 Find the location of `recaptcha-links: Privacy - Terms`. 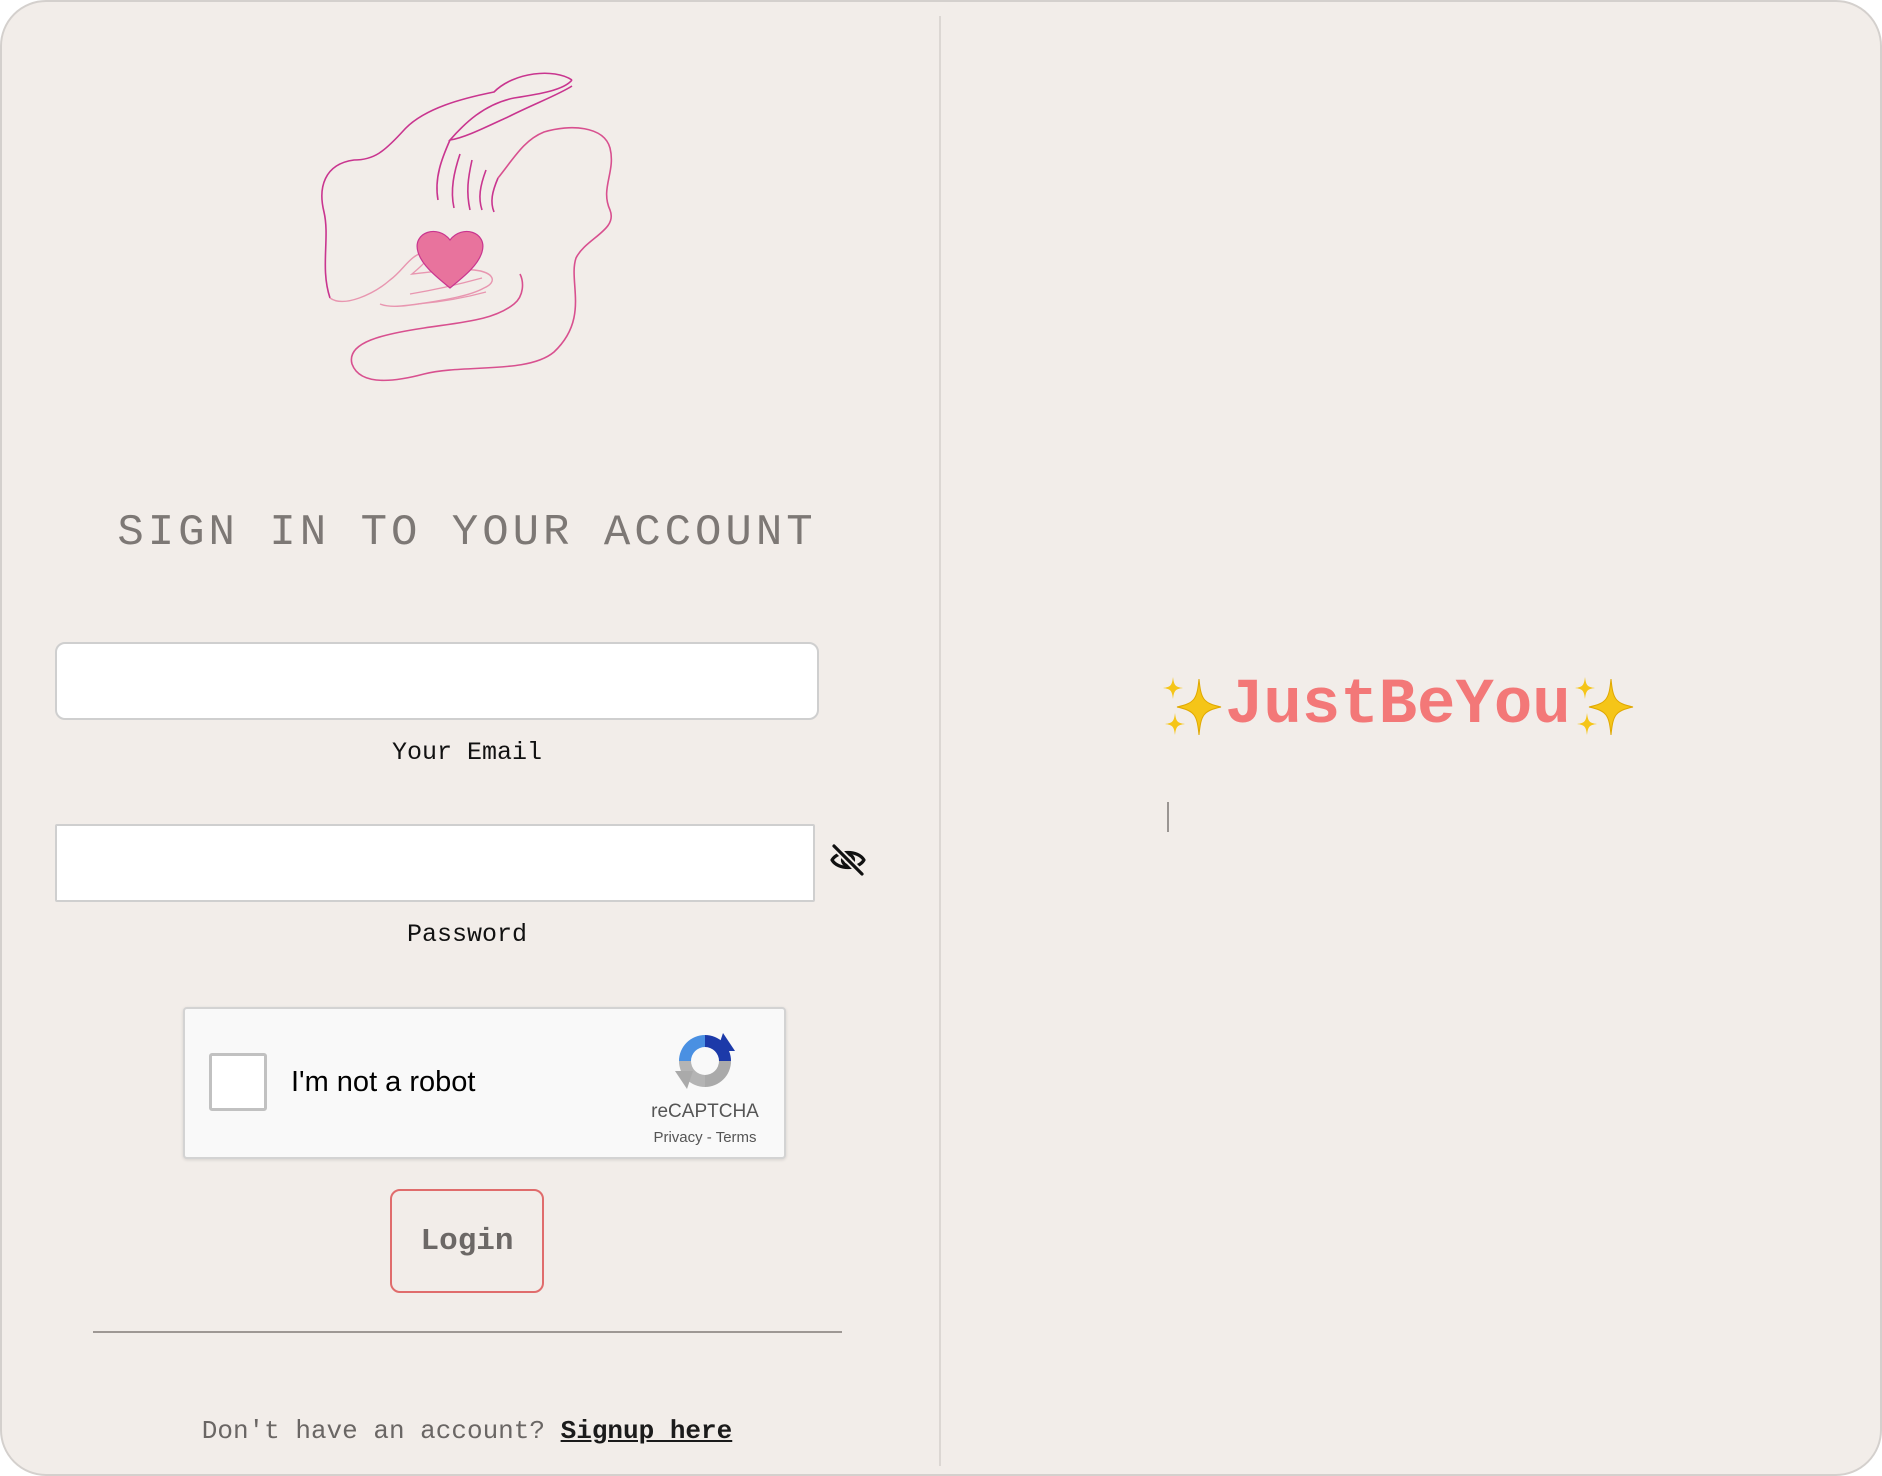

recaptcha-links: Privacy - Terms is located at coordinates (705, 1137).